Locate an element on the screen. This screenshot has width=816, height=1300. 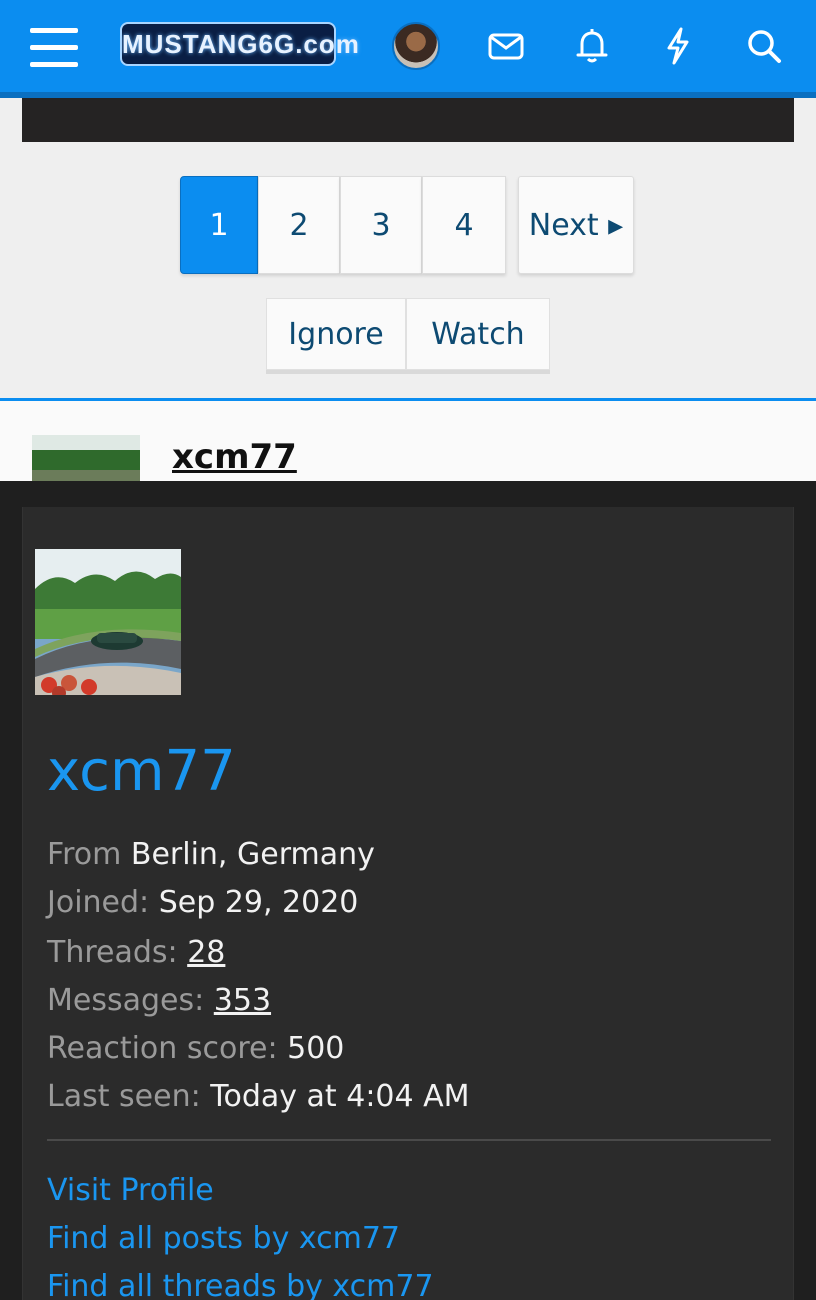
hamburger-menu-icon is located at coordinates (56, 48).